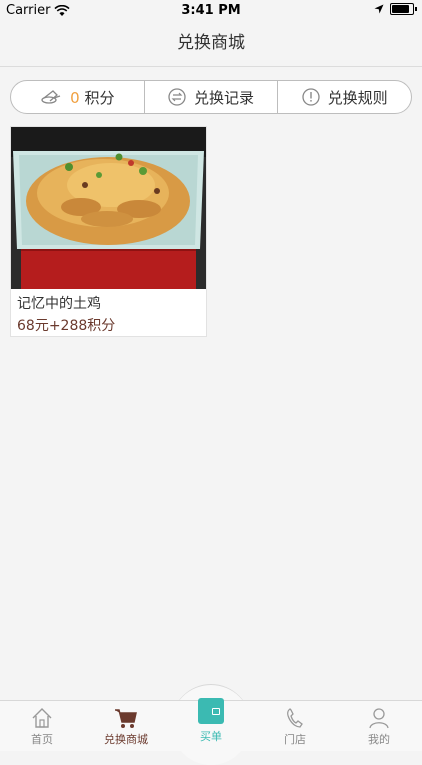 This screenshot has width=422, height=765. I want to click on nav-bar: 兑换商城, so click(211, 44).